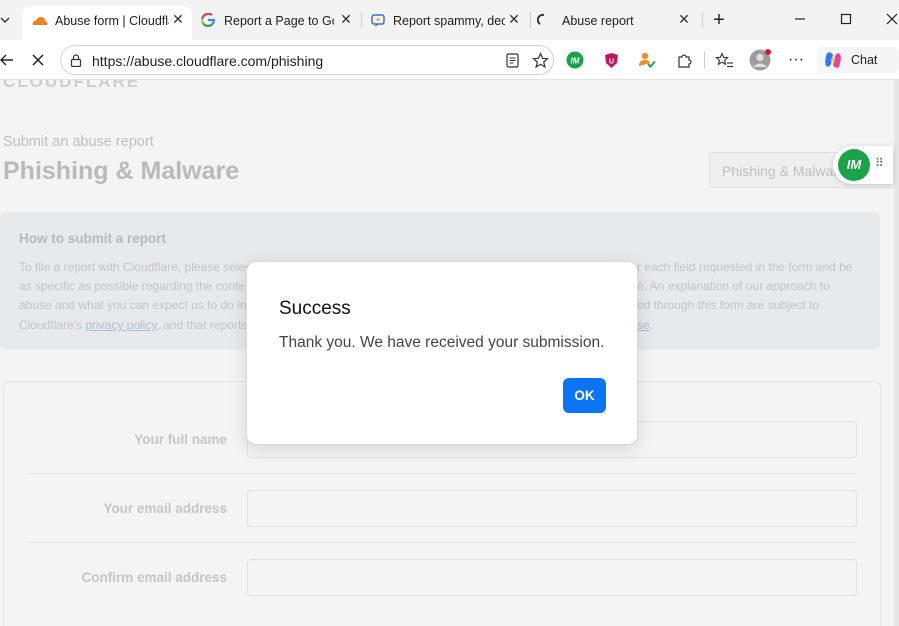 The image size is (899, 626). Describe the element at coordinates (315, 308) in the screenshot. I see `dialog-title: Success` at that location.